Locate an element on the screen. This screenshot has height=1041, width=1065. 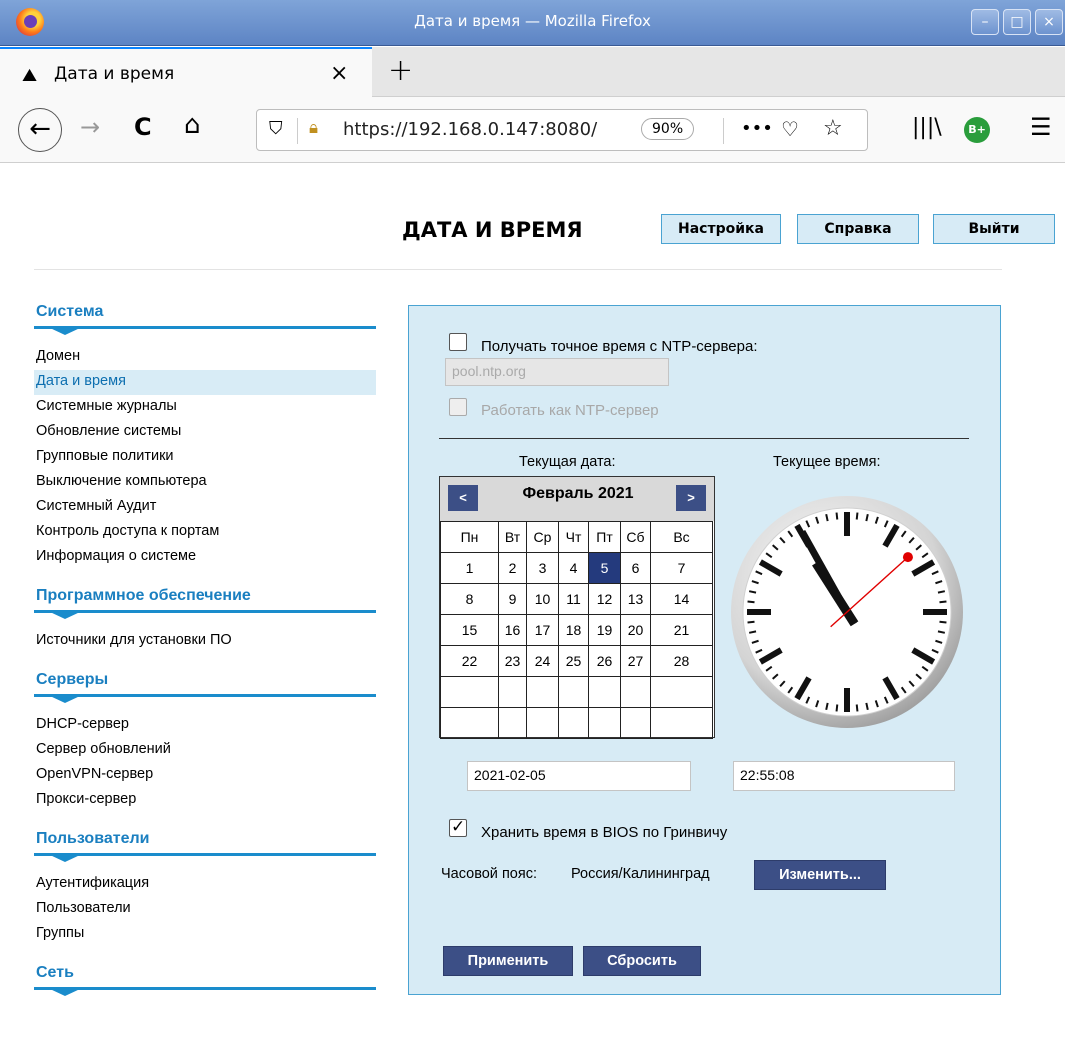
calendar-day: 7 is located at coordinates (681, 568).